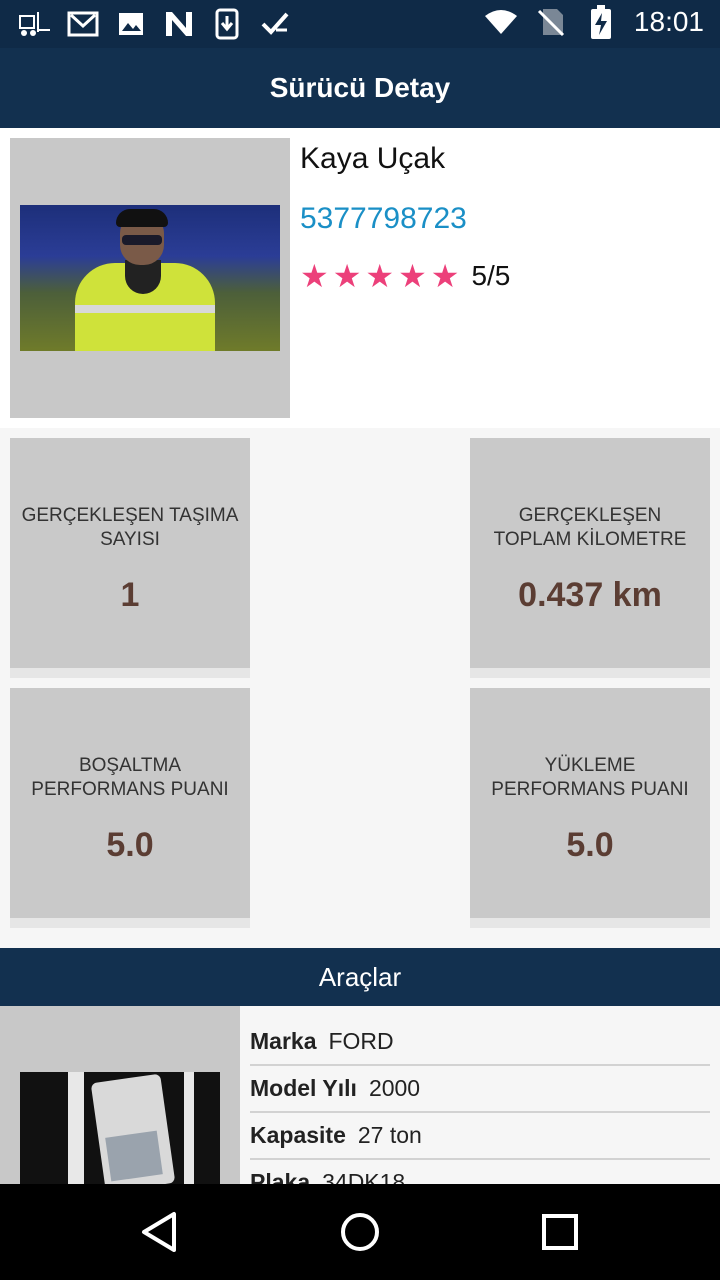  I want to click on vehicle-field-value: FORD, so click(361, 1040).